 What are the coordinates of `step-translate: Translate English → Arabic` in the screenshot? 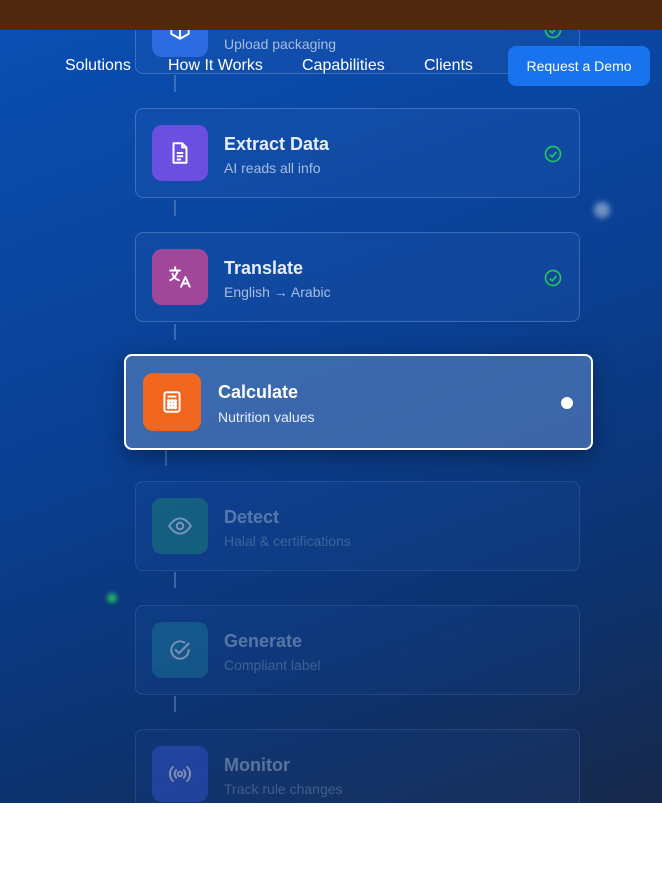 It's located at (357, 277).